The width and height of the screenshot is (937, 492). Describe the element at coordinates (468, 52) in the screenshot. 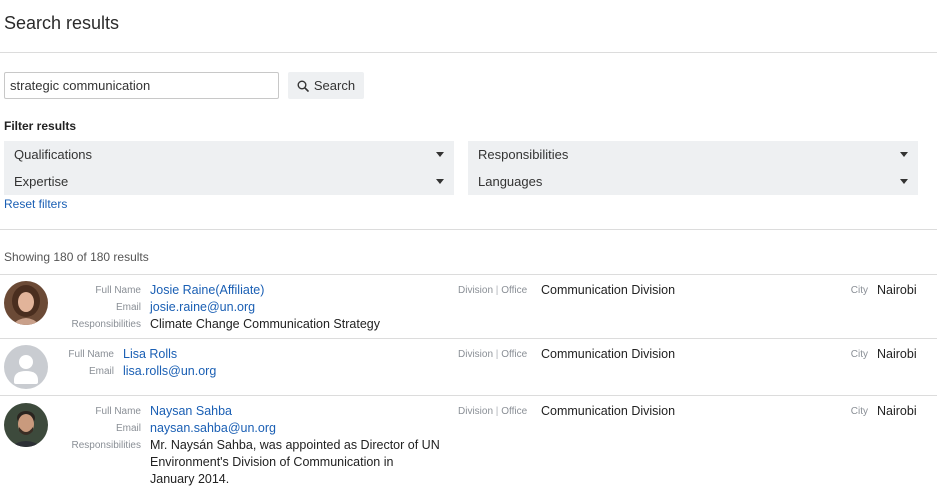

I see `header-divider` at that location.